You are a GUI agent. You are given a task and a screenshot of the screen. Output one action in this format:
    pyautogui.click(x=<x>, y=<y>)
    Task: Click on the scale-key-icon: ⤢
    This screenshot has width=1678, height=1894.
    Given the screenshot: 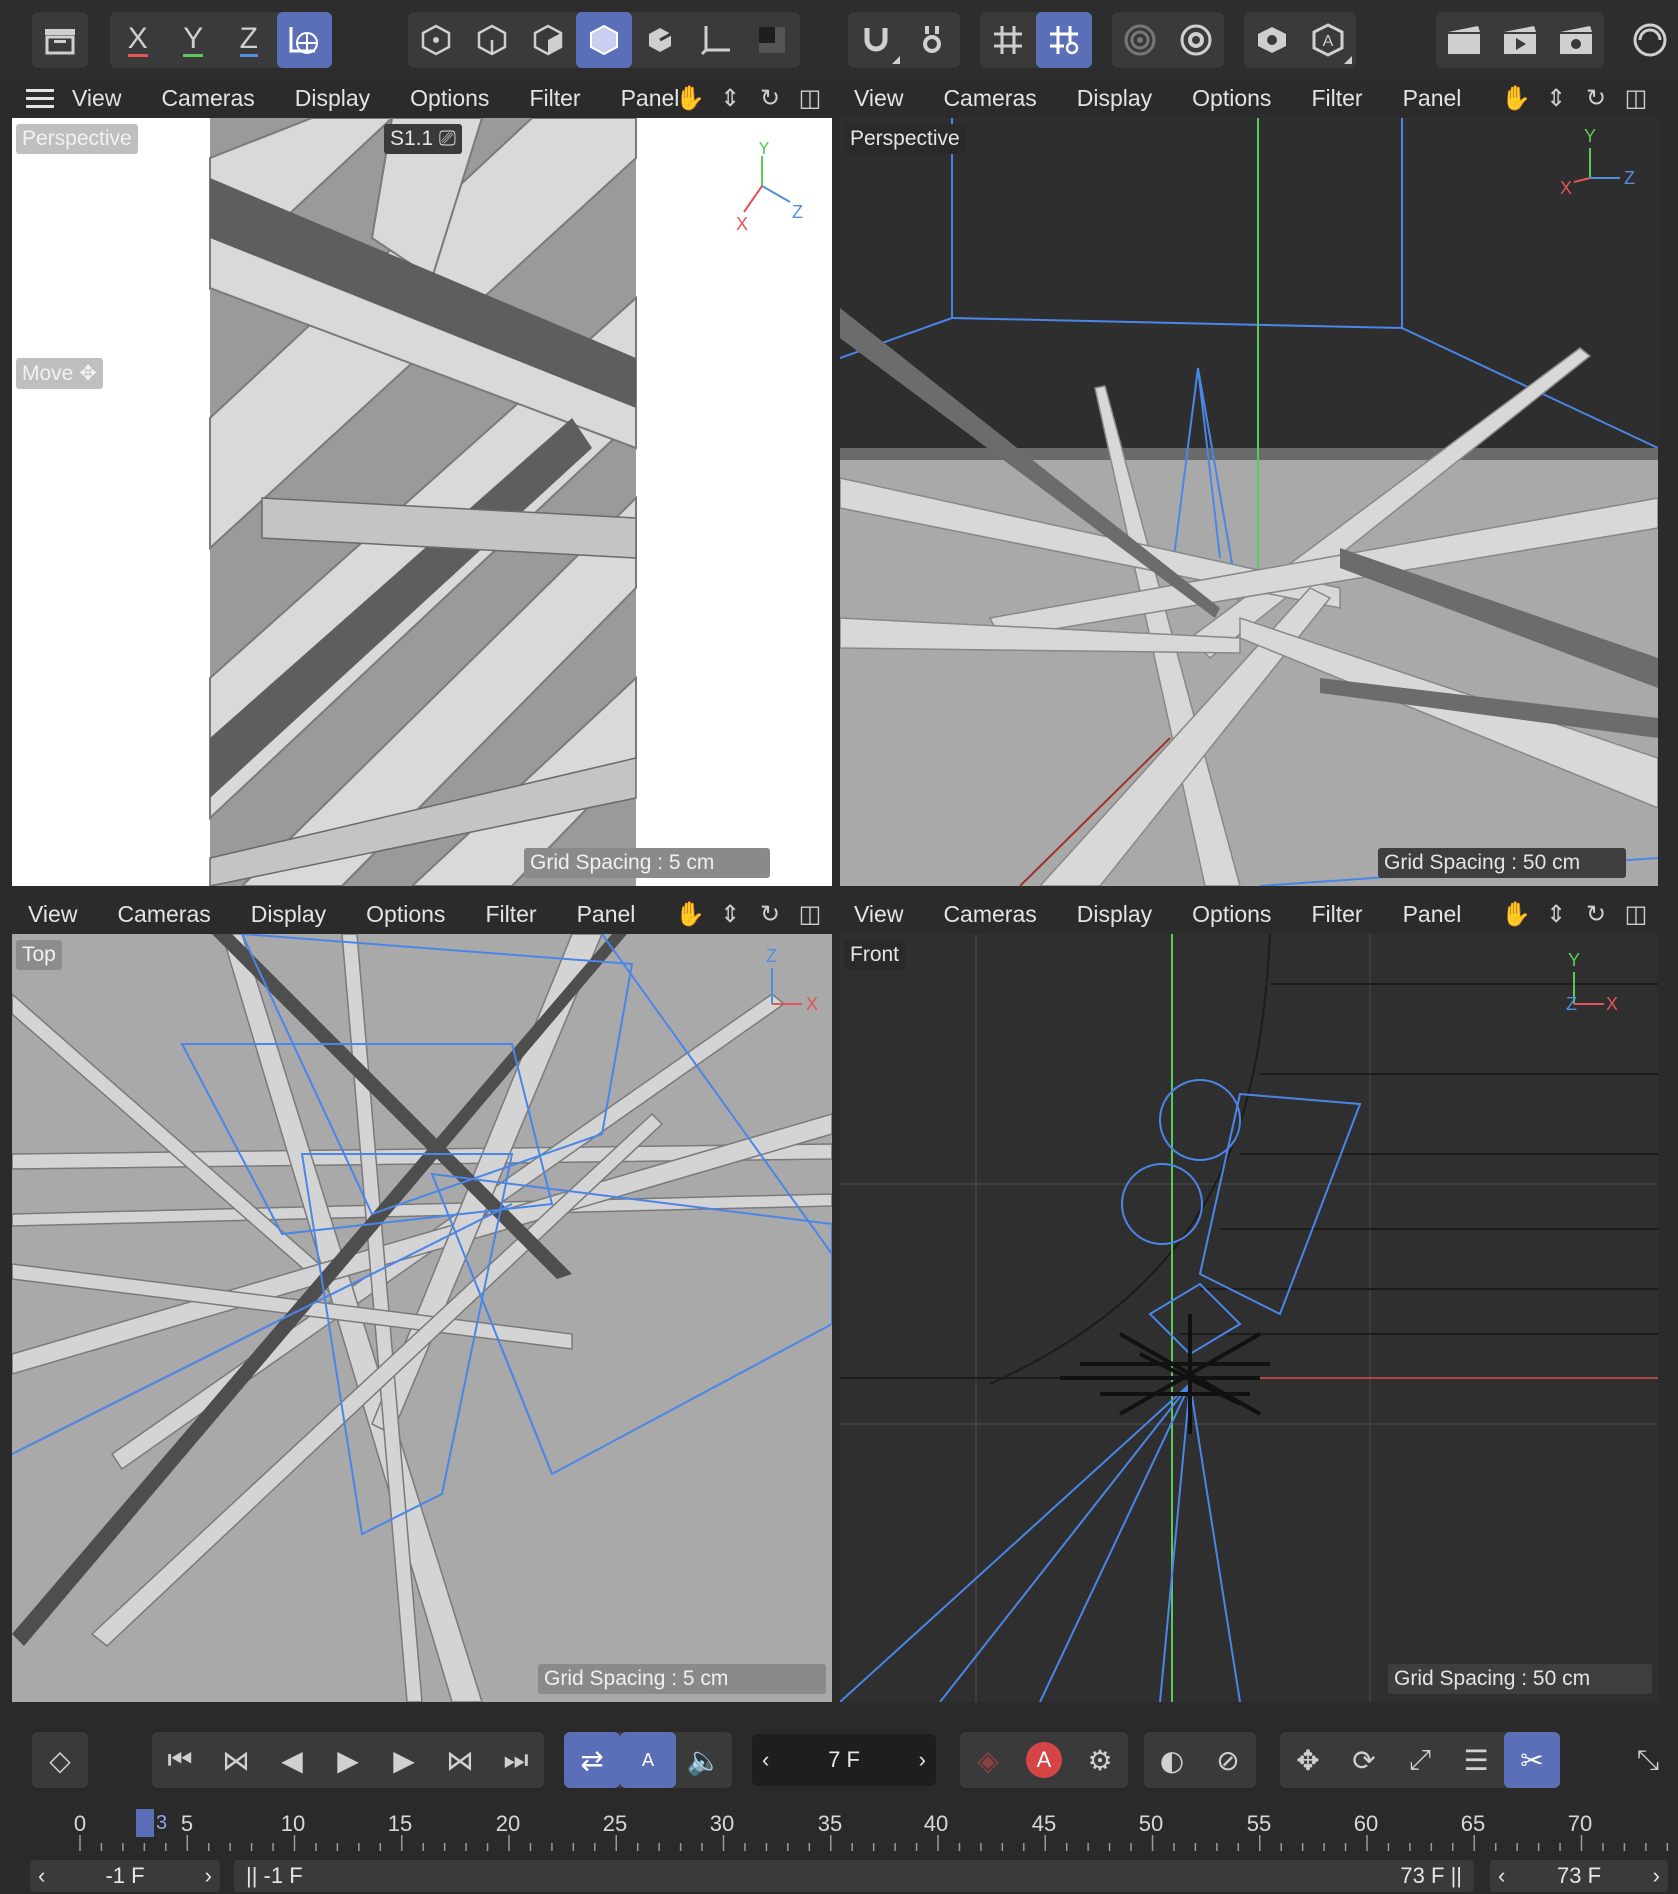 What is the action you would take?
    pyautogui.click(x=1420, y=1760)
    